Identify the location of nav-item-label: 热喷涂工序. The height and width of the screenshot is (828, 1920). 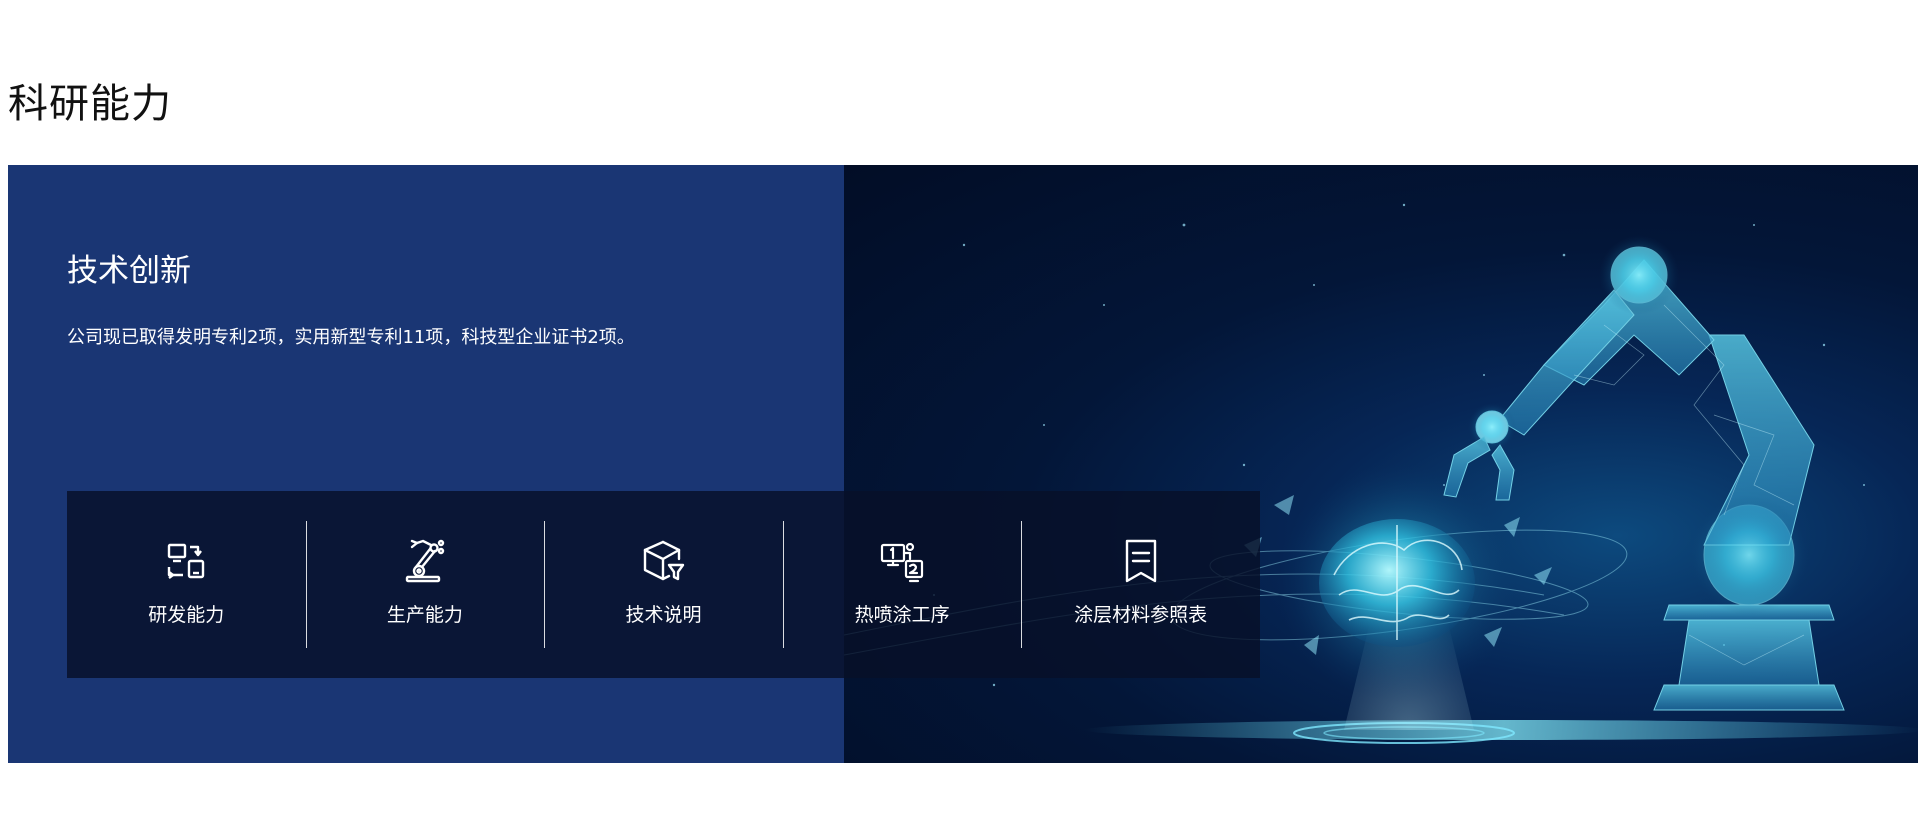
(902, 615).